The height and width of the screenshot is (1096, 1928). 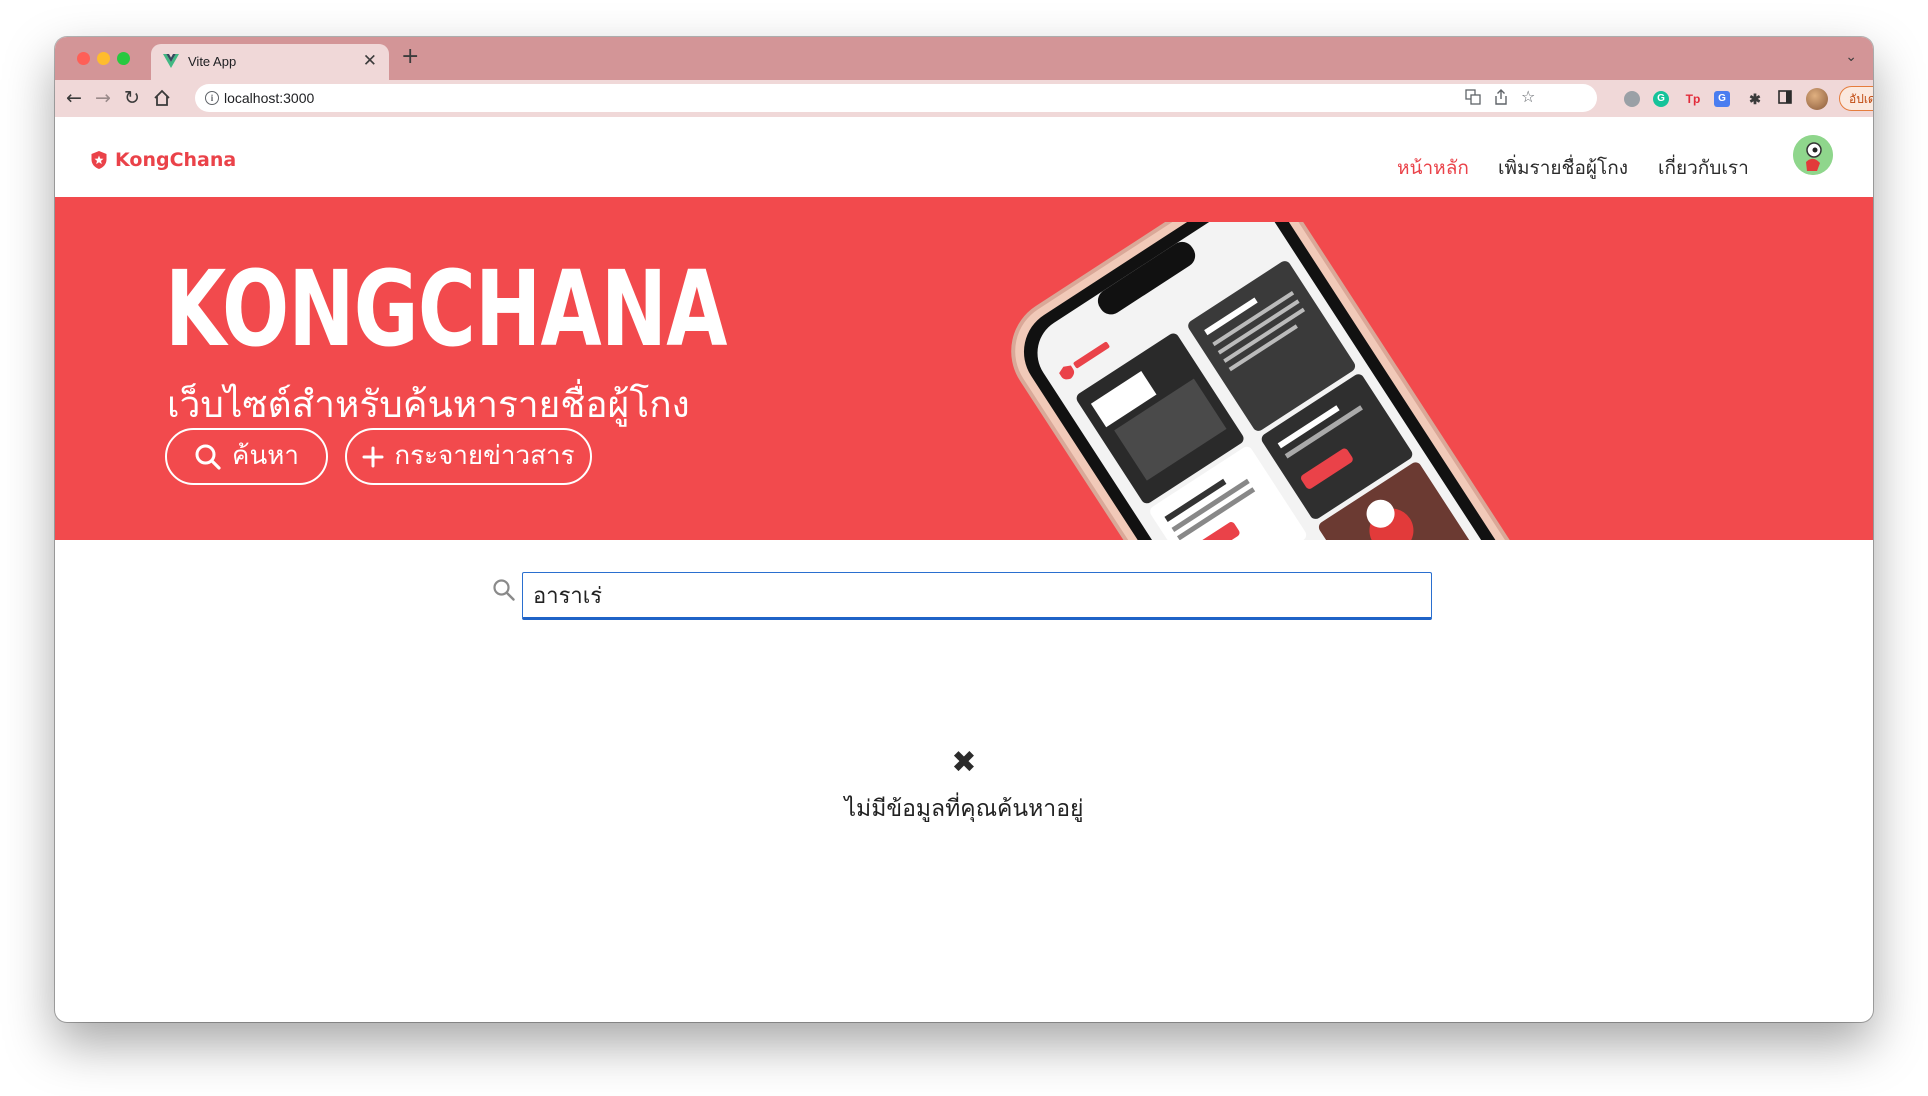 I want to click on google-translate-icon: G, so click(x=1722, y=99).